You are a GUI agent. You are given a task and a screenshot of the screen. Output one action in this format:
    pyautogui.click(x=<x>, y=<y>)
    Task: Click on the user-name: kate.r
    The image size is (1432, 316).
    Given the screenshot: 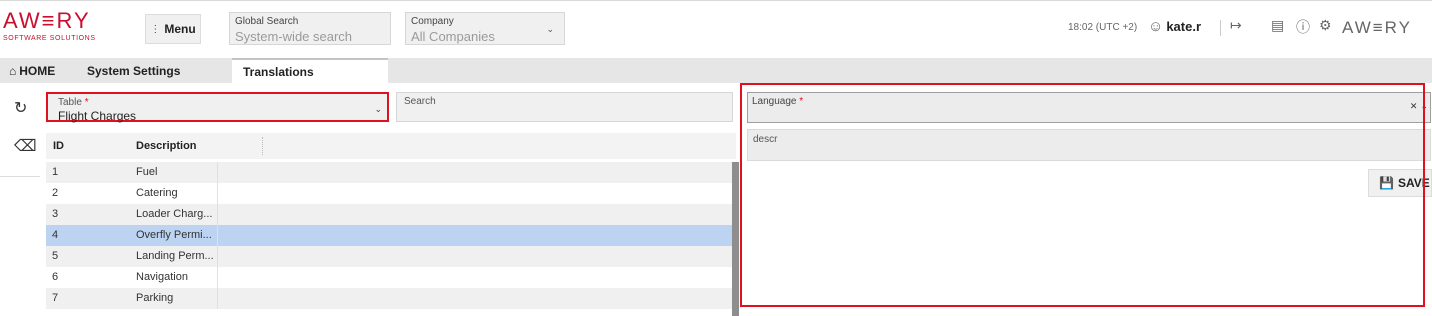 What is the action you would take?
    pyautogui.click(x=1184, y=26)
    